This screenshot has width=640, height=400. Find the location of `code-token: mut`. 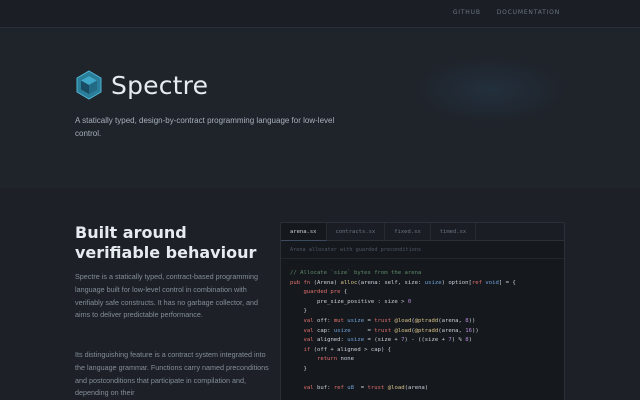

code-token: mut is located at coordinates (340, 320).